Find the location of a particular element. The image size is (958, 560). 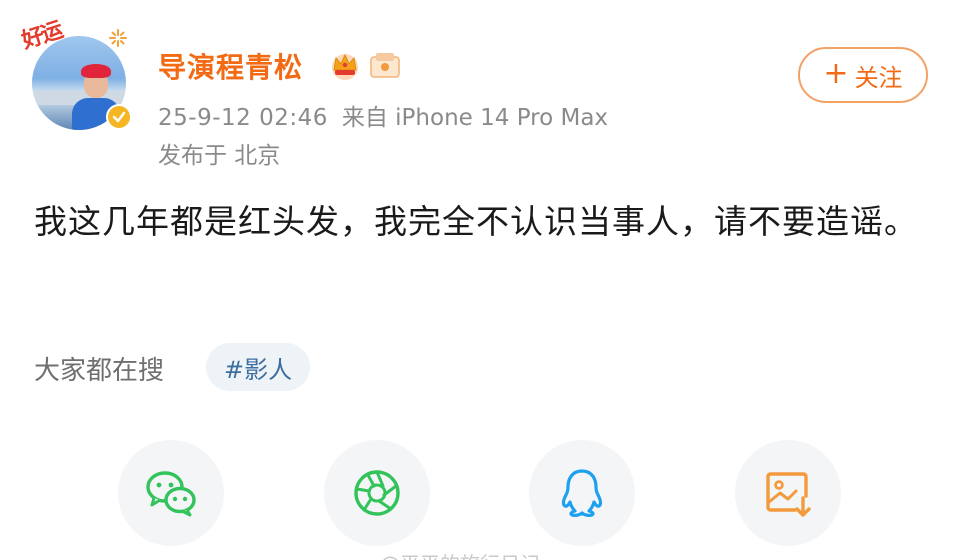

post-source: 来自 iPhone 14 Pro Max is located at coordinates (475, 118).